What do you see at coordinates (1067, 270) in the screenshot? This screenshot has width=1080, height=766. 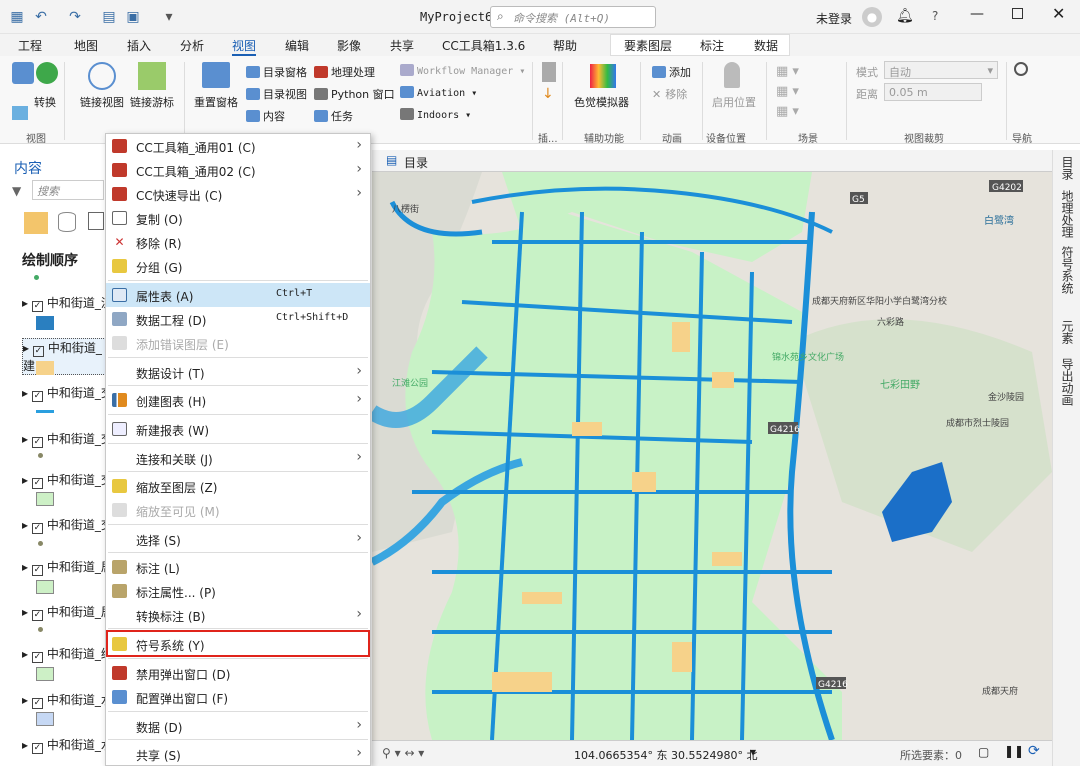 I see `side-tab-symbology: 符号系统` at bounding box center [1067, 270].